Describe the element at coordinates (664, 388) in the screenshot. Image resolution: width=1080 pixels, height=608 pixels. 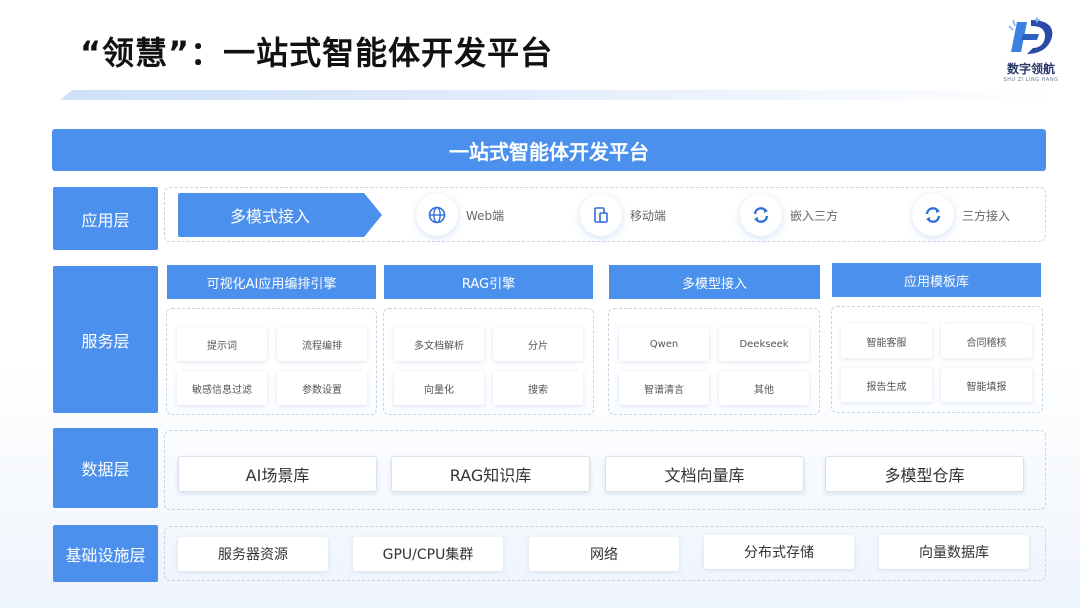
I see `module-item: 智谱清言` at that location.